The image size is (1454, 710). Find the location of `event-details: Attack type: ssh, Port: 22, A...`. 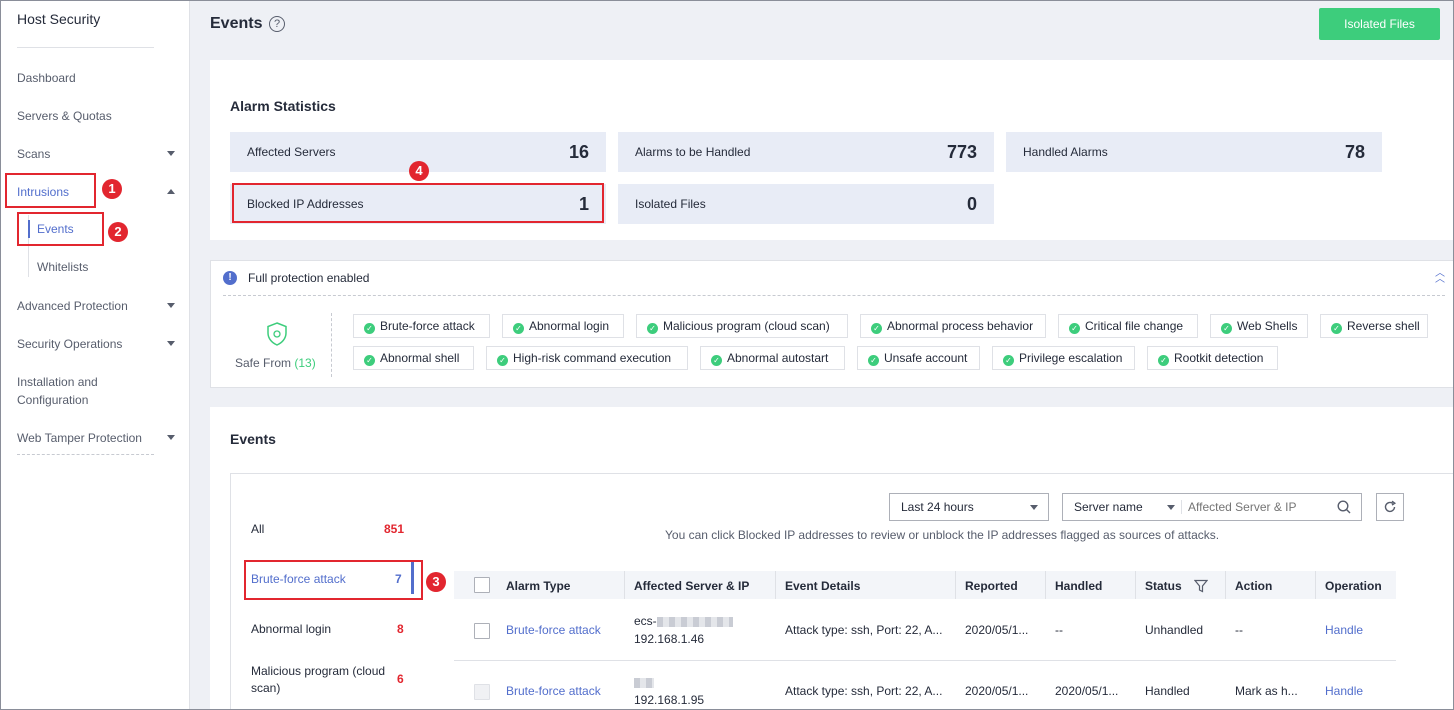

event-details: Attack type: ssh, Port: 22, A... is located at coordinates (864, 691).